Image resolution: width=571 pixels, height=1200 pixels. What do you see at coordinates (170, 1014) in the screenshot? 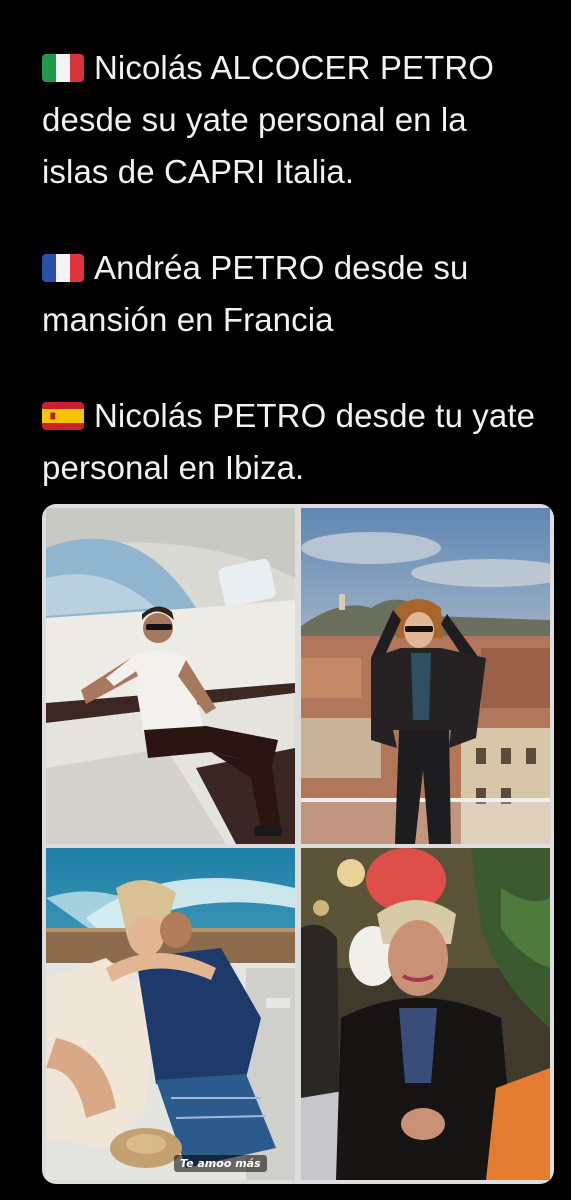
I see `photo-boat-couple: Te amoo más` at bounding box center [170, 1014].